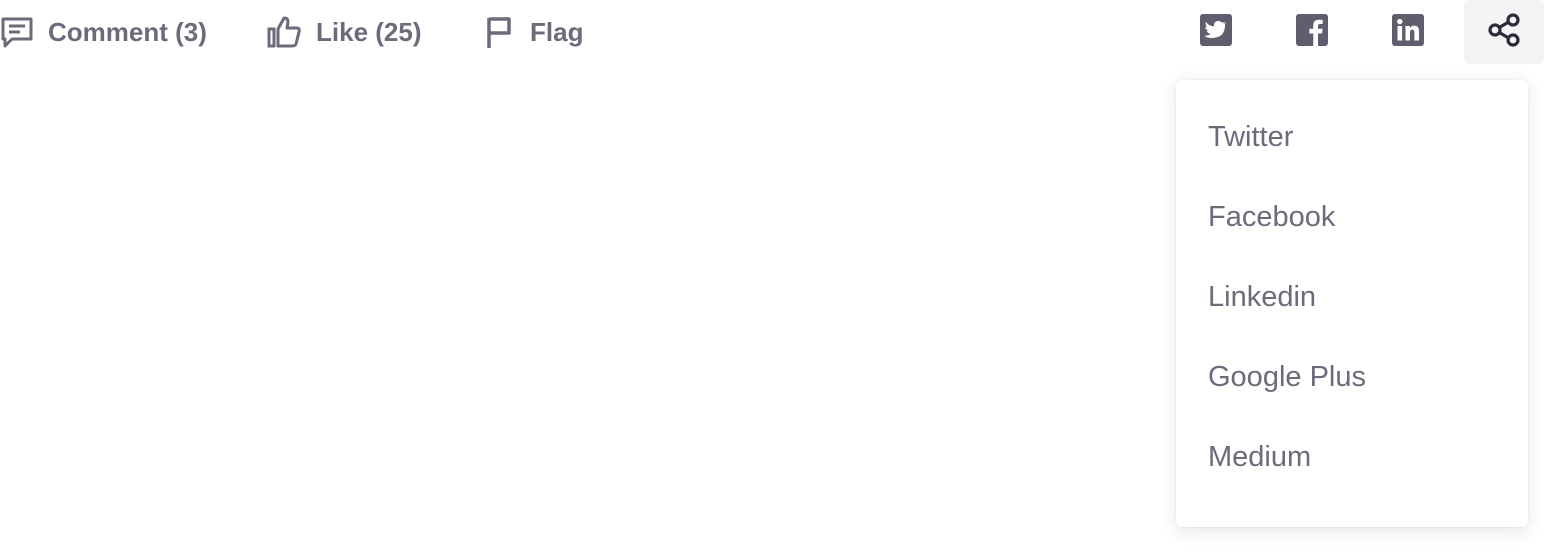 Image resolution: width=1556 pixels, height=556 pixels. What do you see at coordinates (1271, 217) in the screenshot?
I see `share-menu-item-facebook: Facebook` at bounding box center [1271, 217].